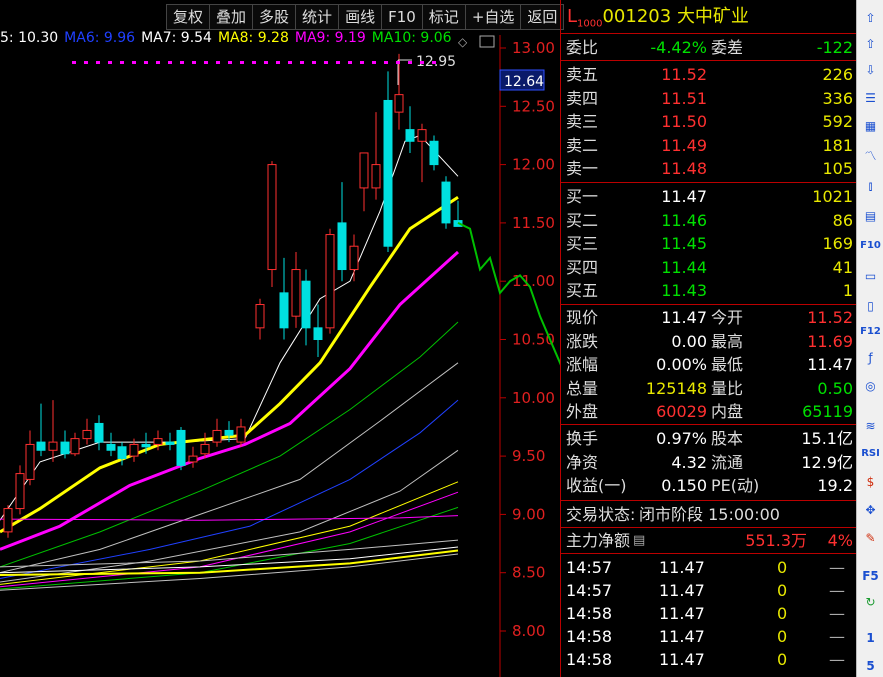 The width and height of the screenshot is (883, 677). What do you see at coordinates (229, 553) in the screenshot?
I see `ma-line` at bounding box center [229, 553].